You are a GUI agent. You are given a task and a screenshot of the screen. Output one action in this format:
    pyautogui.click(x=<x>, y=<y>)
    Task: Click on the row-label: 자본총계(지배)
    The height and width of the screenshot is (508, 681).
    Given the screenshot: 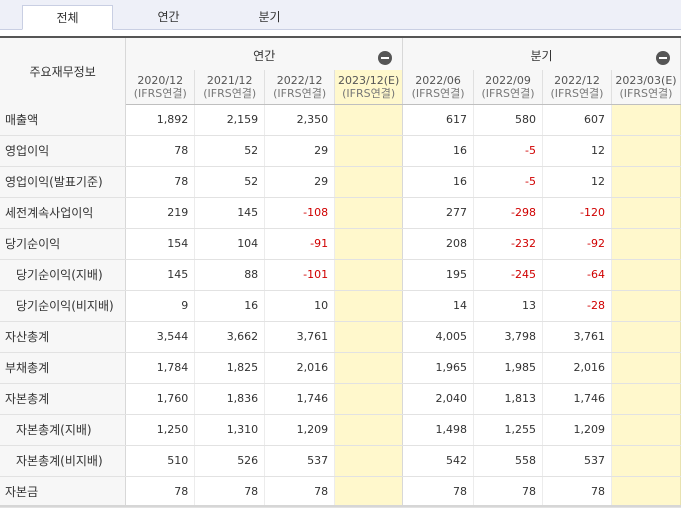 What is the action you would take?
    pyautogui.click(x=63, y=430)
    